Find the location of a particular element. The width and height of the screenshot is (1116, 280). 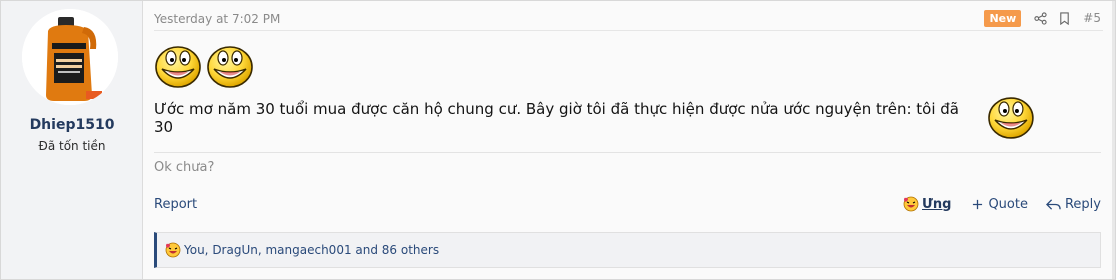

quote-button: Quote is located at coordinates (998, 204).